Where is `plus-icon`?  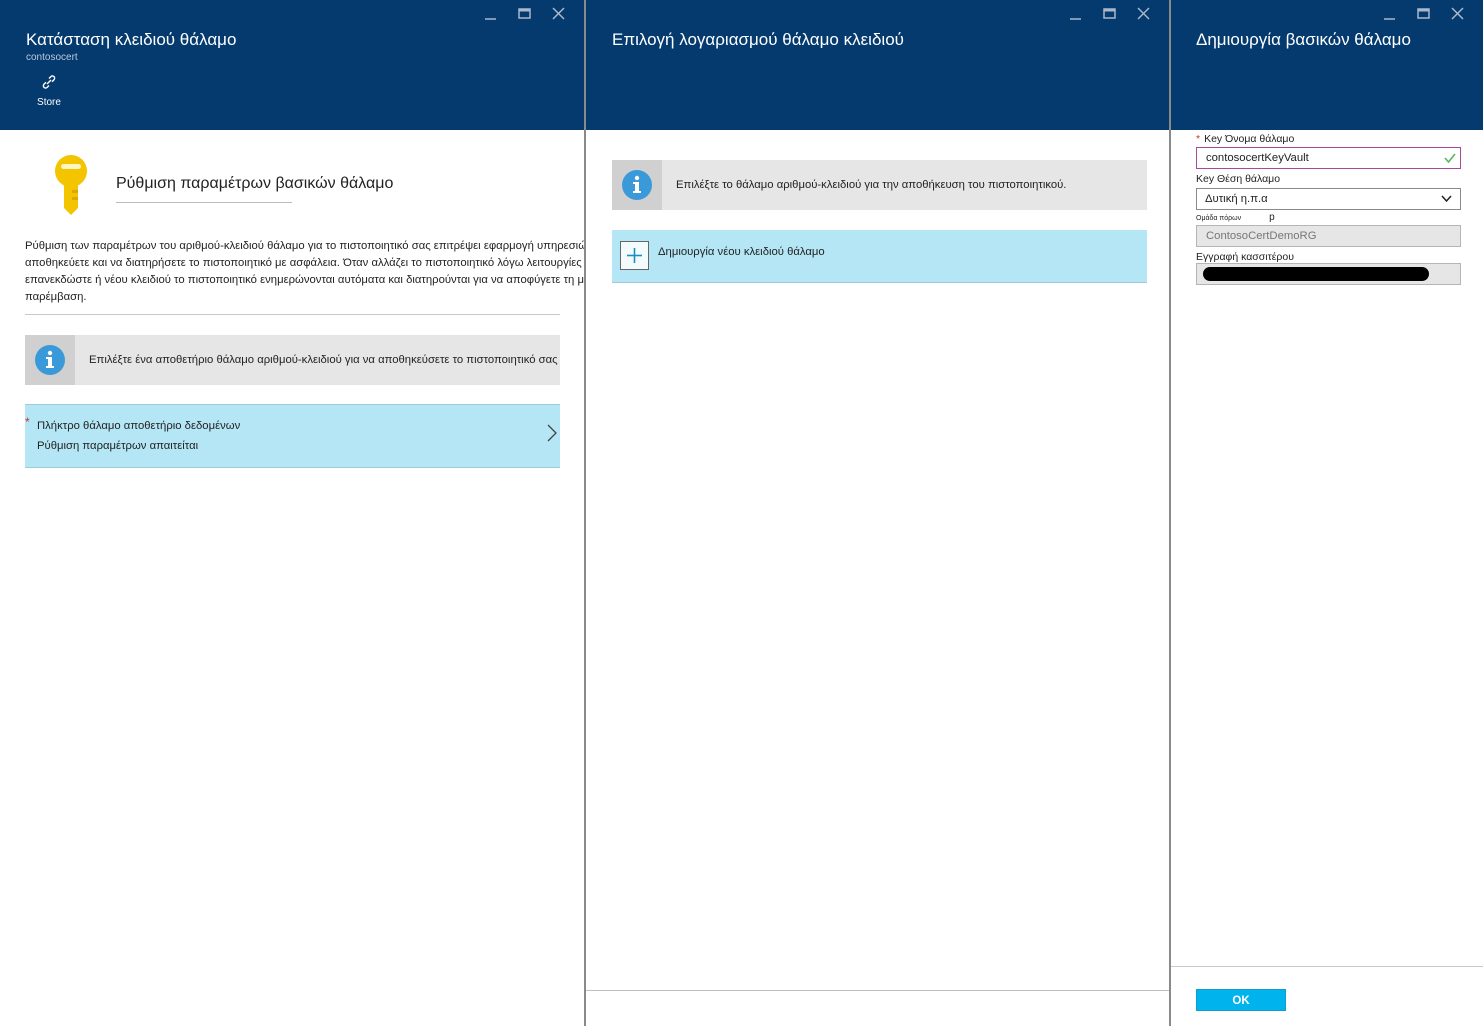 plus-icon is located at coordinates (634, 255).